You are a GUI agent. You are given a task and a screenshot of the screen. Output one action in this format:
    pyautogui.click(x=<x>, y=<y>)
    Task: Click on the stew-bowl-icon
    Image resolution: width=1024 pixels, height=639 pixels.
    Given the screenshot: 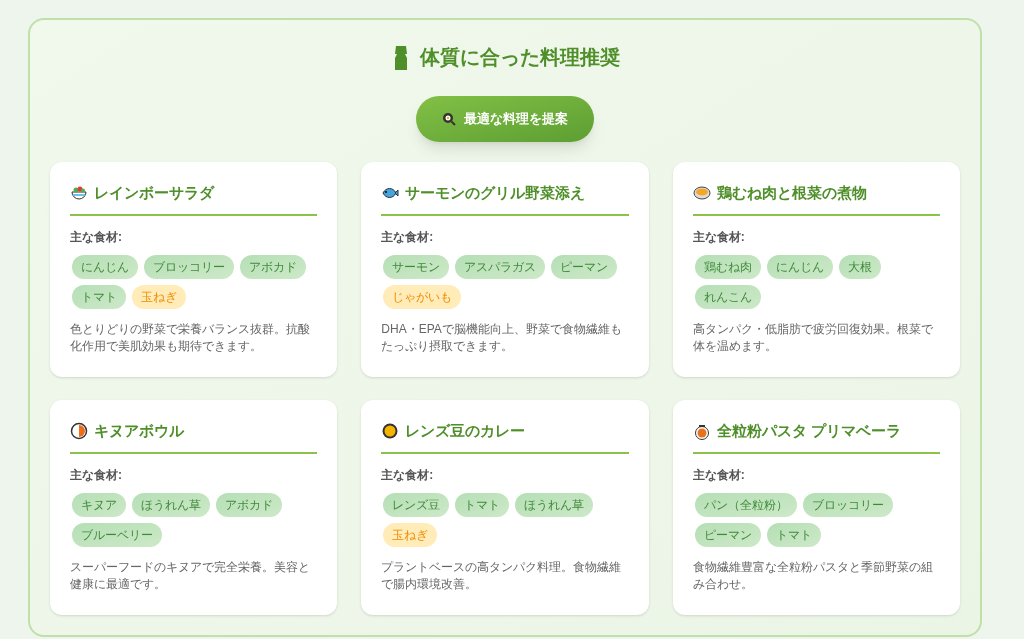 What is the action you would take?
    pyautogui.click(x=701, y=193)
    